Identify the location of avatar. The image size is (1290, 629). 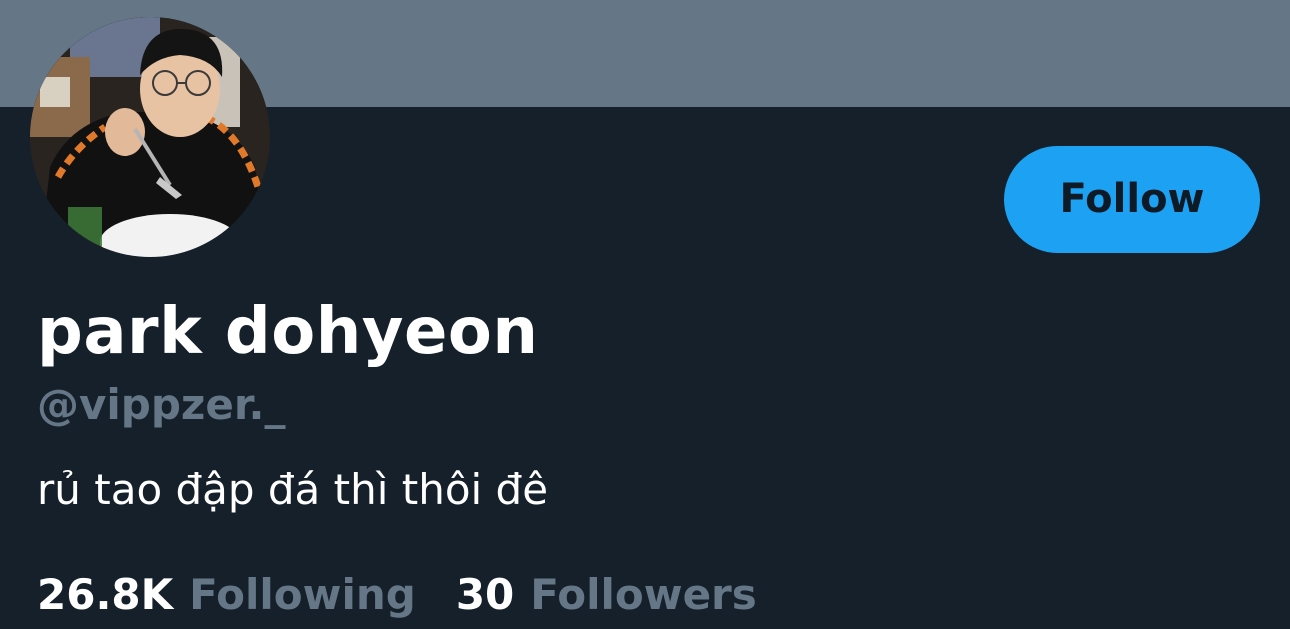
(150, 137).